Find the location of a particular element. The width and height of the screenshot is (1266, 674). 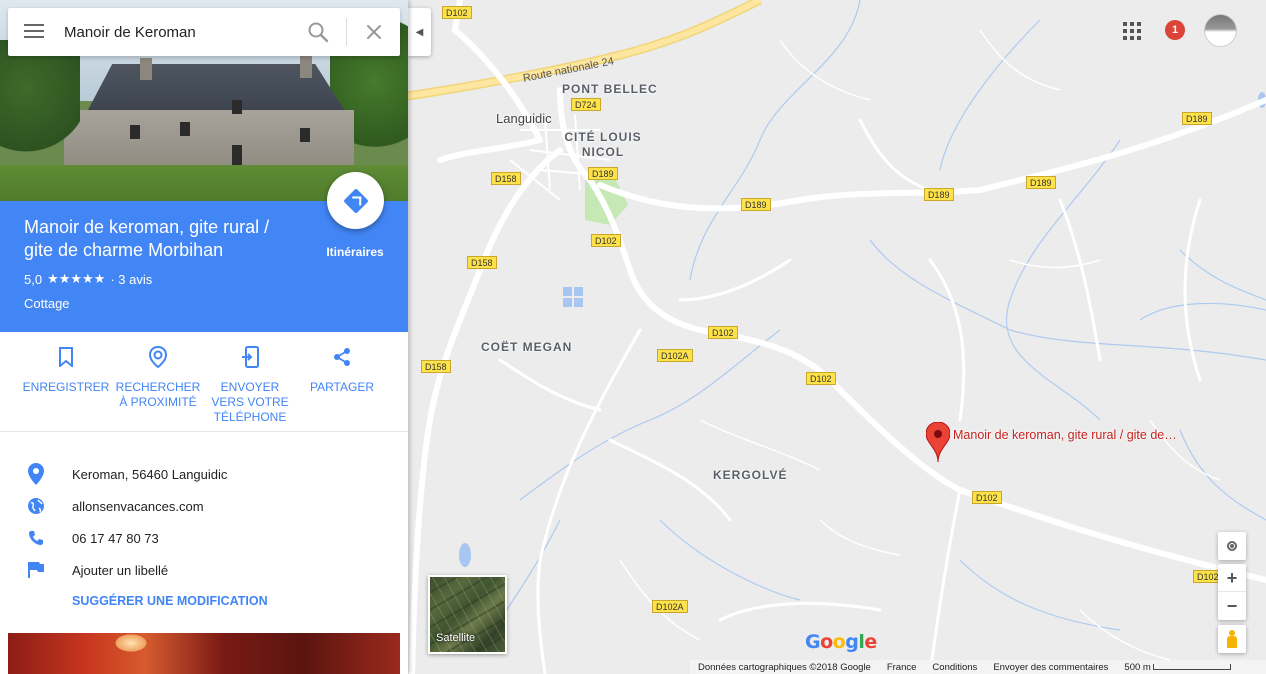

zoom-controls: + − is located at coordinates (1232, 592).